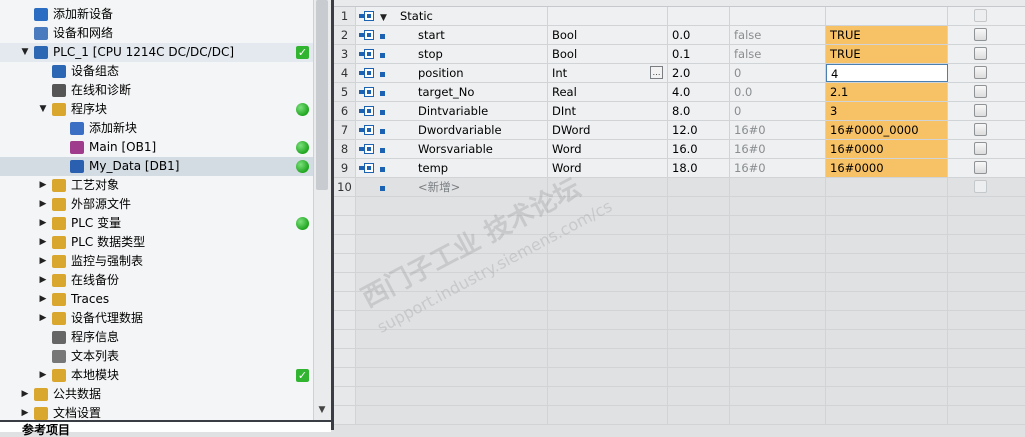 The height and width of the screenshot is (437, 1025). I want to click on table-row: 9 temp Word 18.0 16#0 16#0000, so click(679, 168).